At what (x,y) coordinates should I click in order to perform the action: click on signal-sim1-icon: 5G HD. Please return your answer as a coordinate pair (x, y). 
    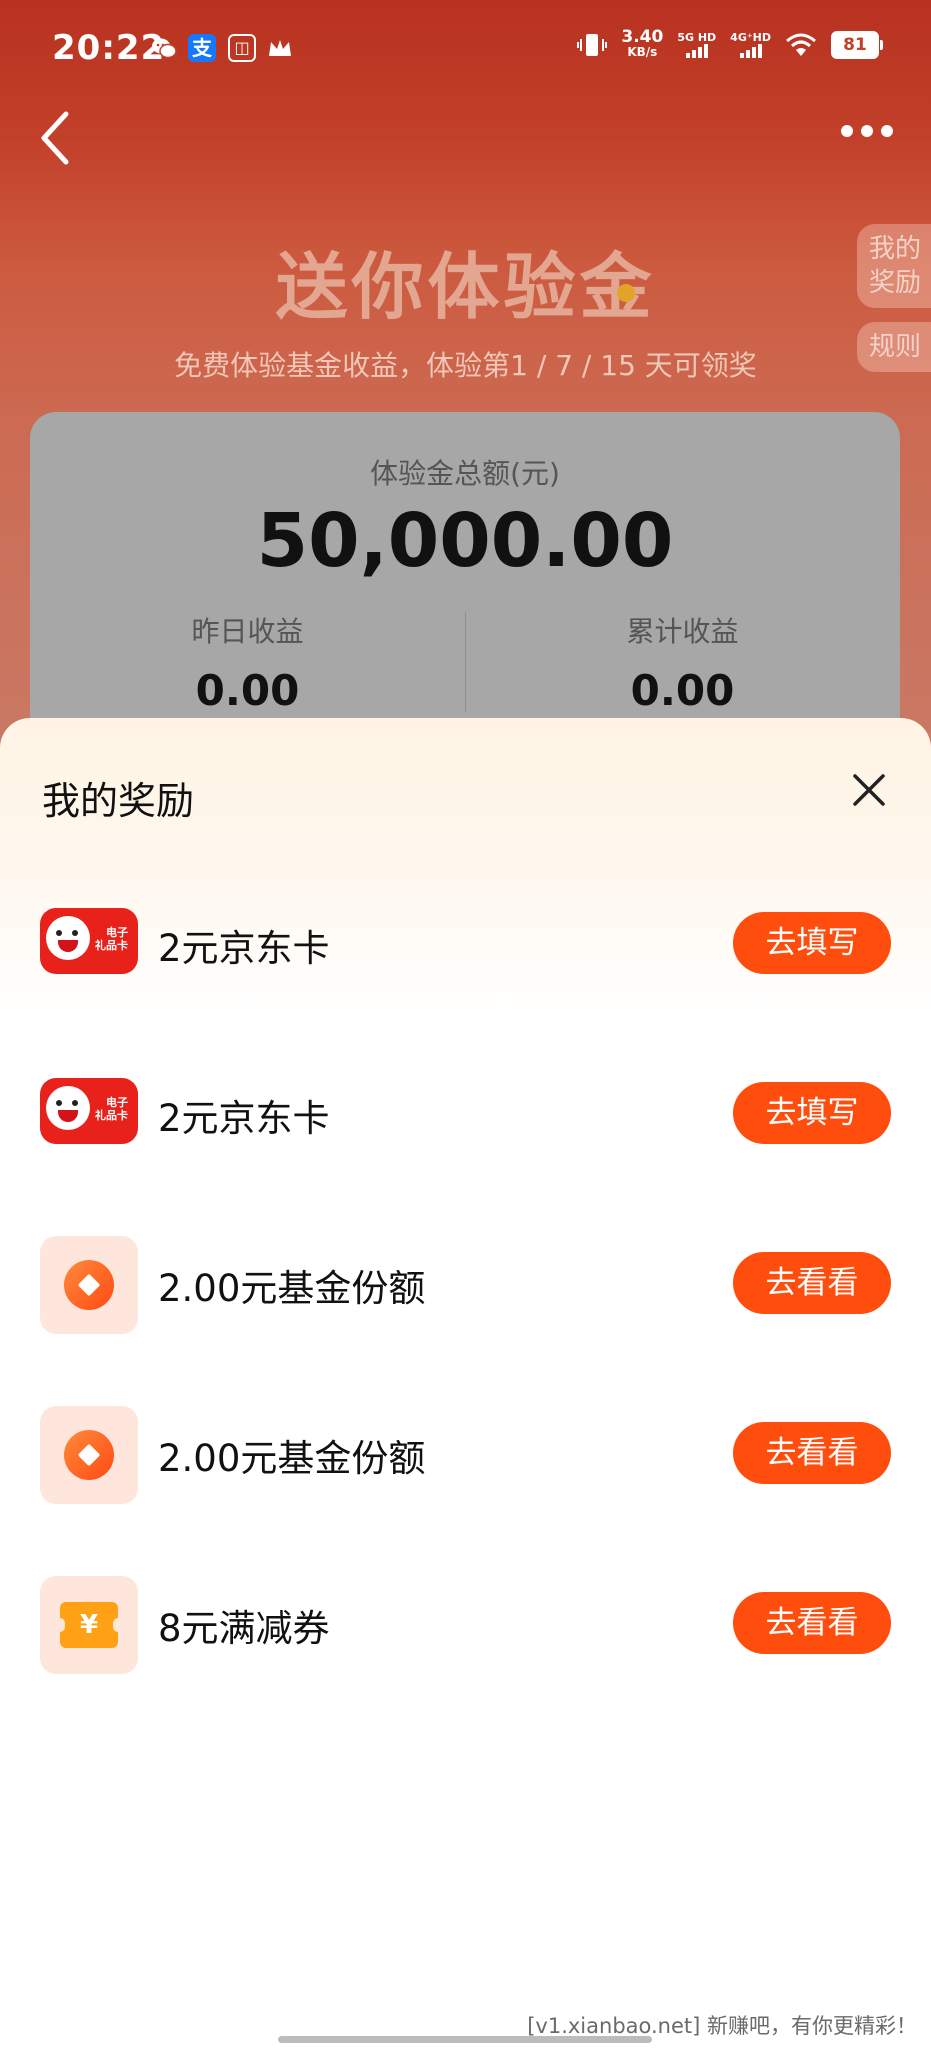
    Looking at the image, I should click on (696, 45).